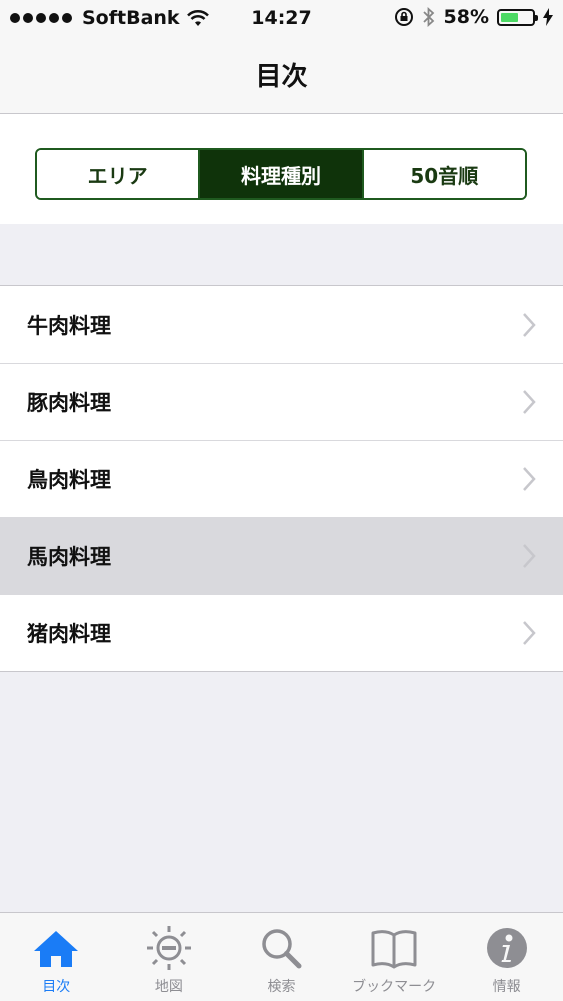  What do you see at coordinates (394, 949) in the screenshot?
I see `bookmark-book-icon` at bounding box center [394, 949].